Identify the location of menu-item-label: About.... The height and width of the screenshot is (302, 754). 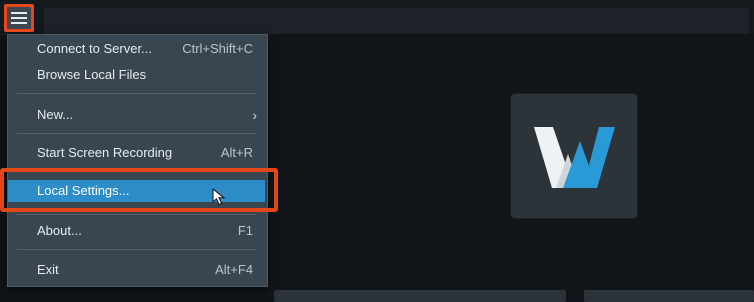
(59, 230).